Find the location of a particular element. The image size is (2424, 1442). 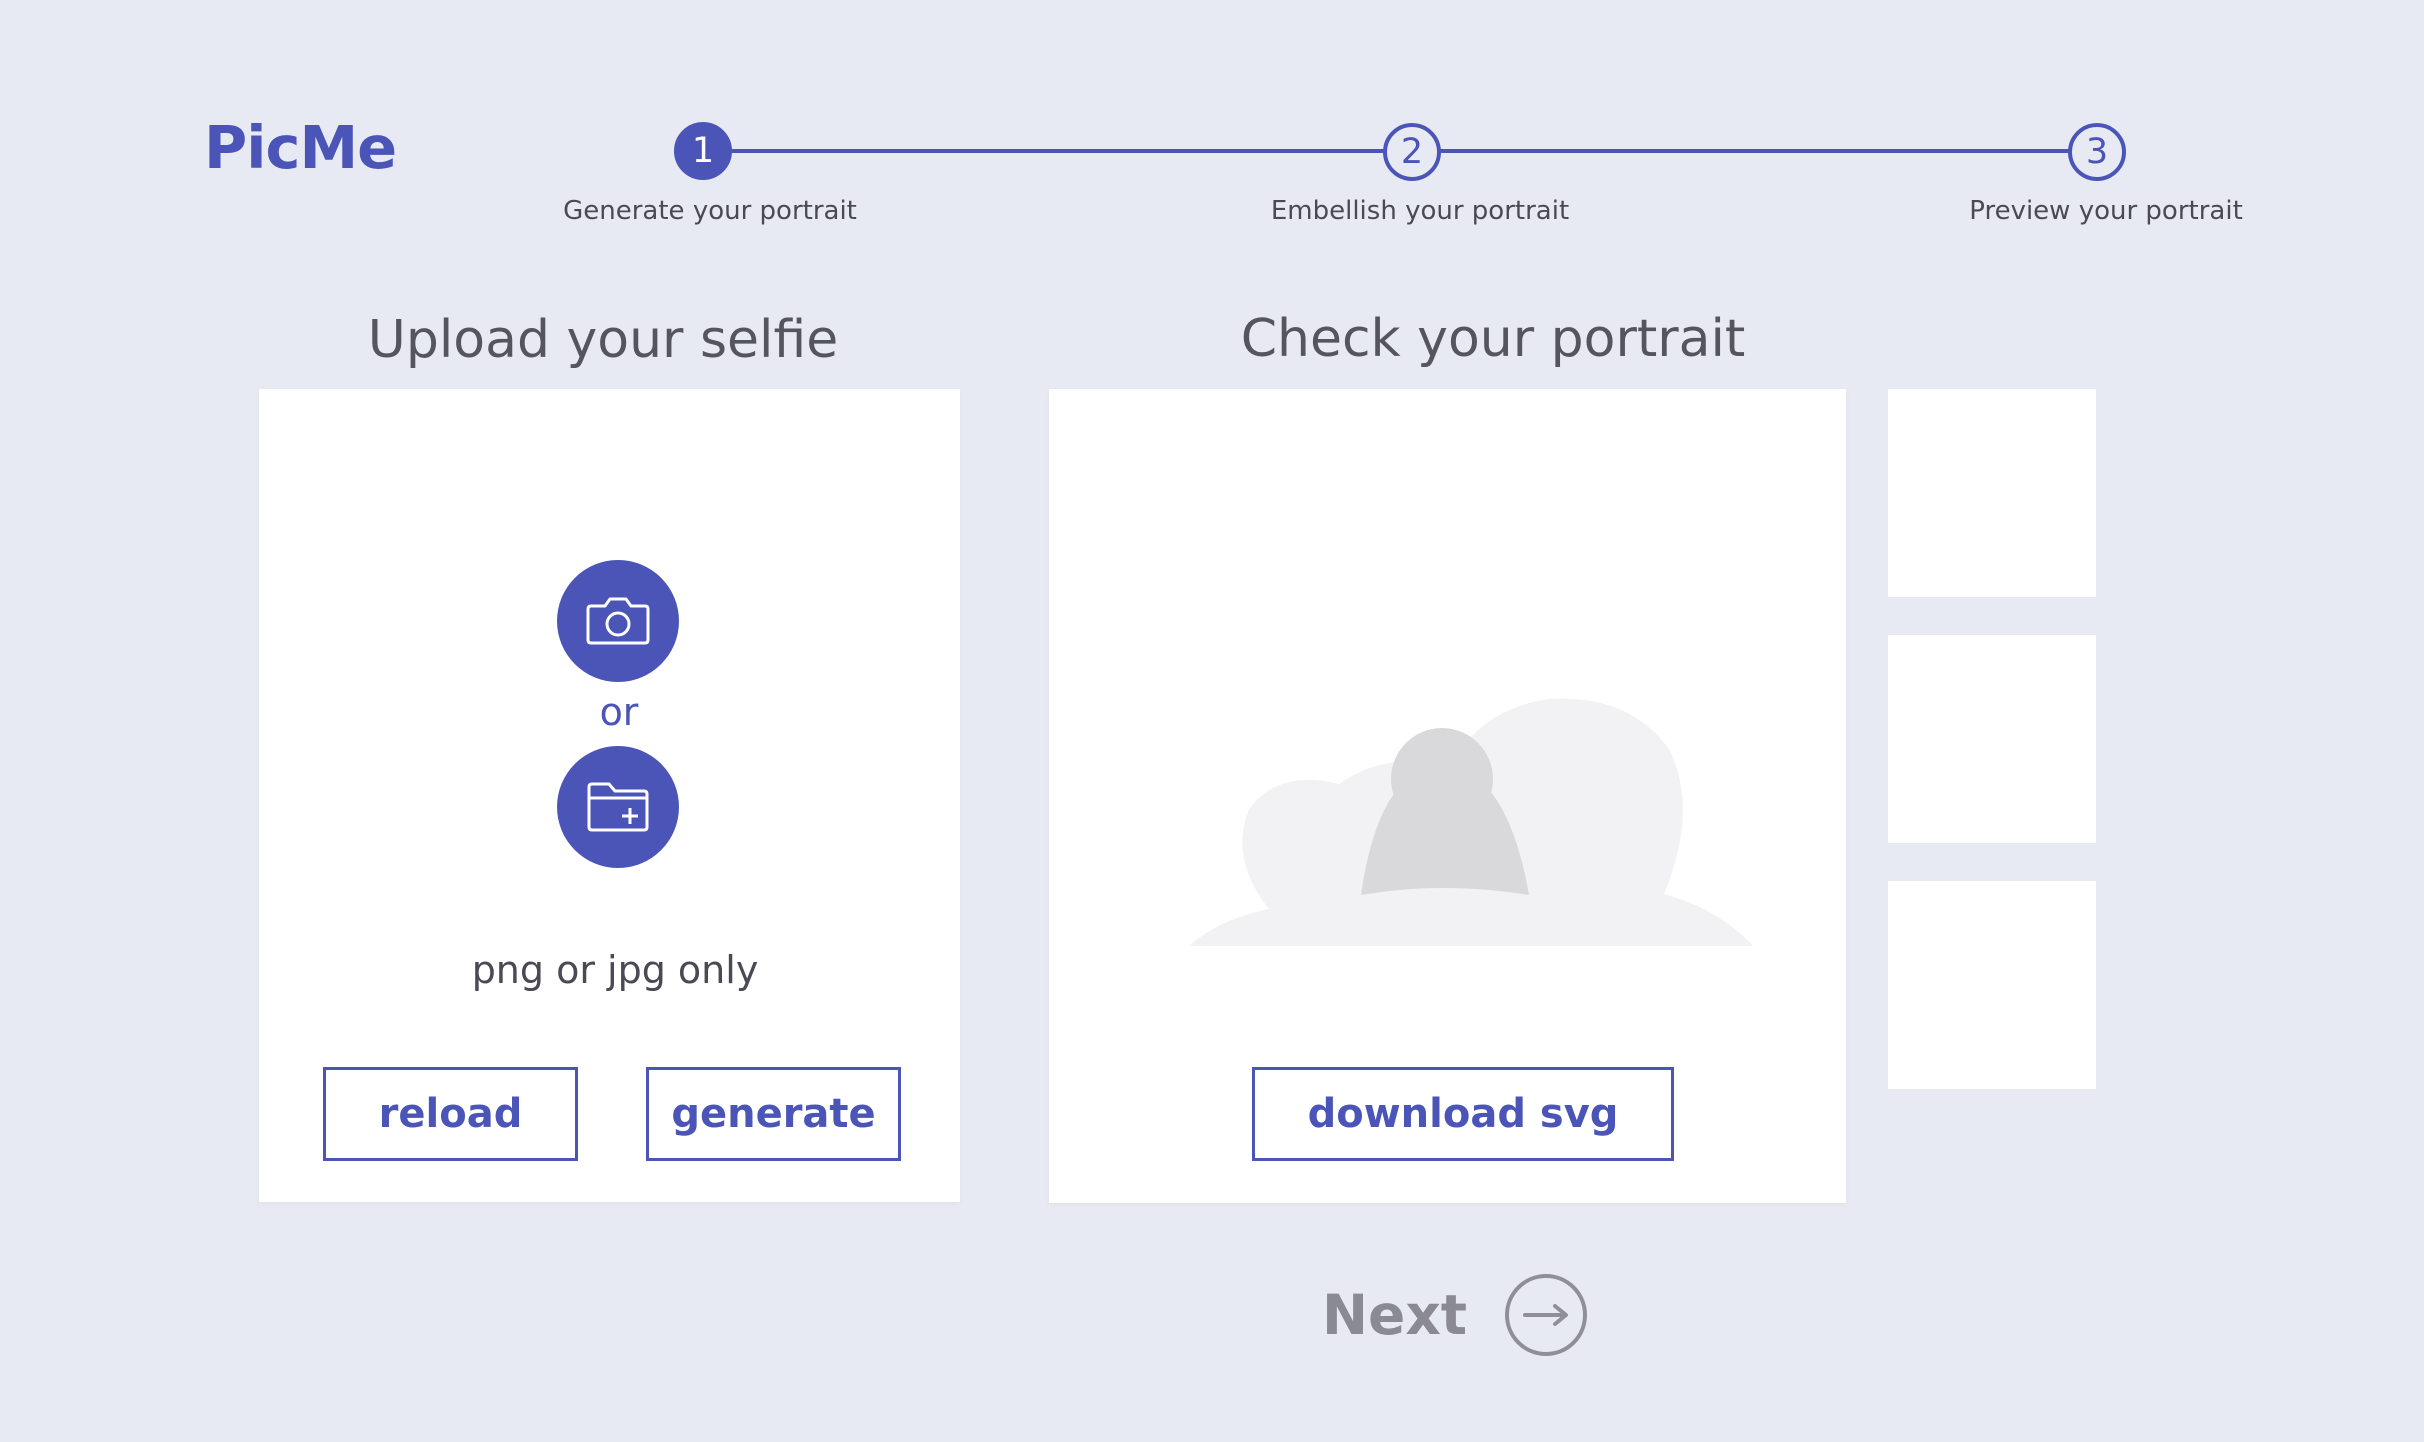

step-1-label: Generate your portrait is located at coordinates (710, 211).